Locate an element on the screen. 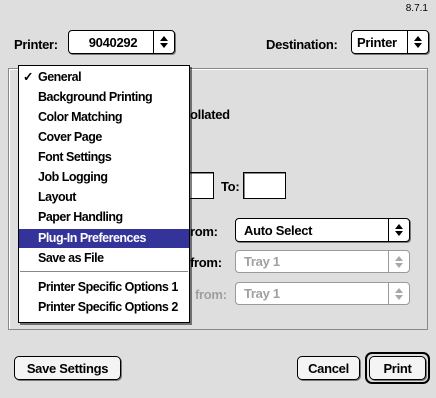  printer-popup: 9040292 is located at coordinates (121, 42).